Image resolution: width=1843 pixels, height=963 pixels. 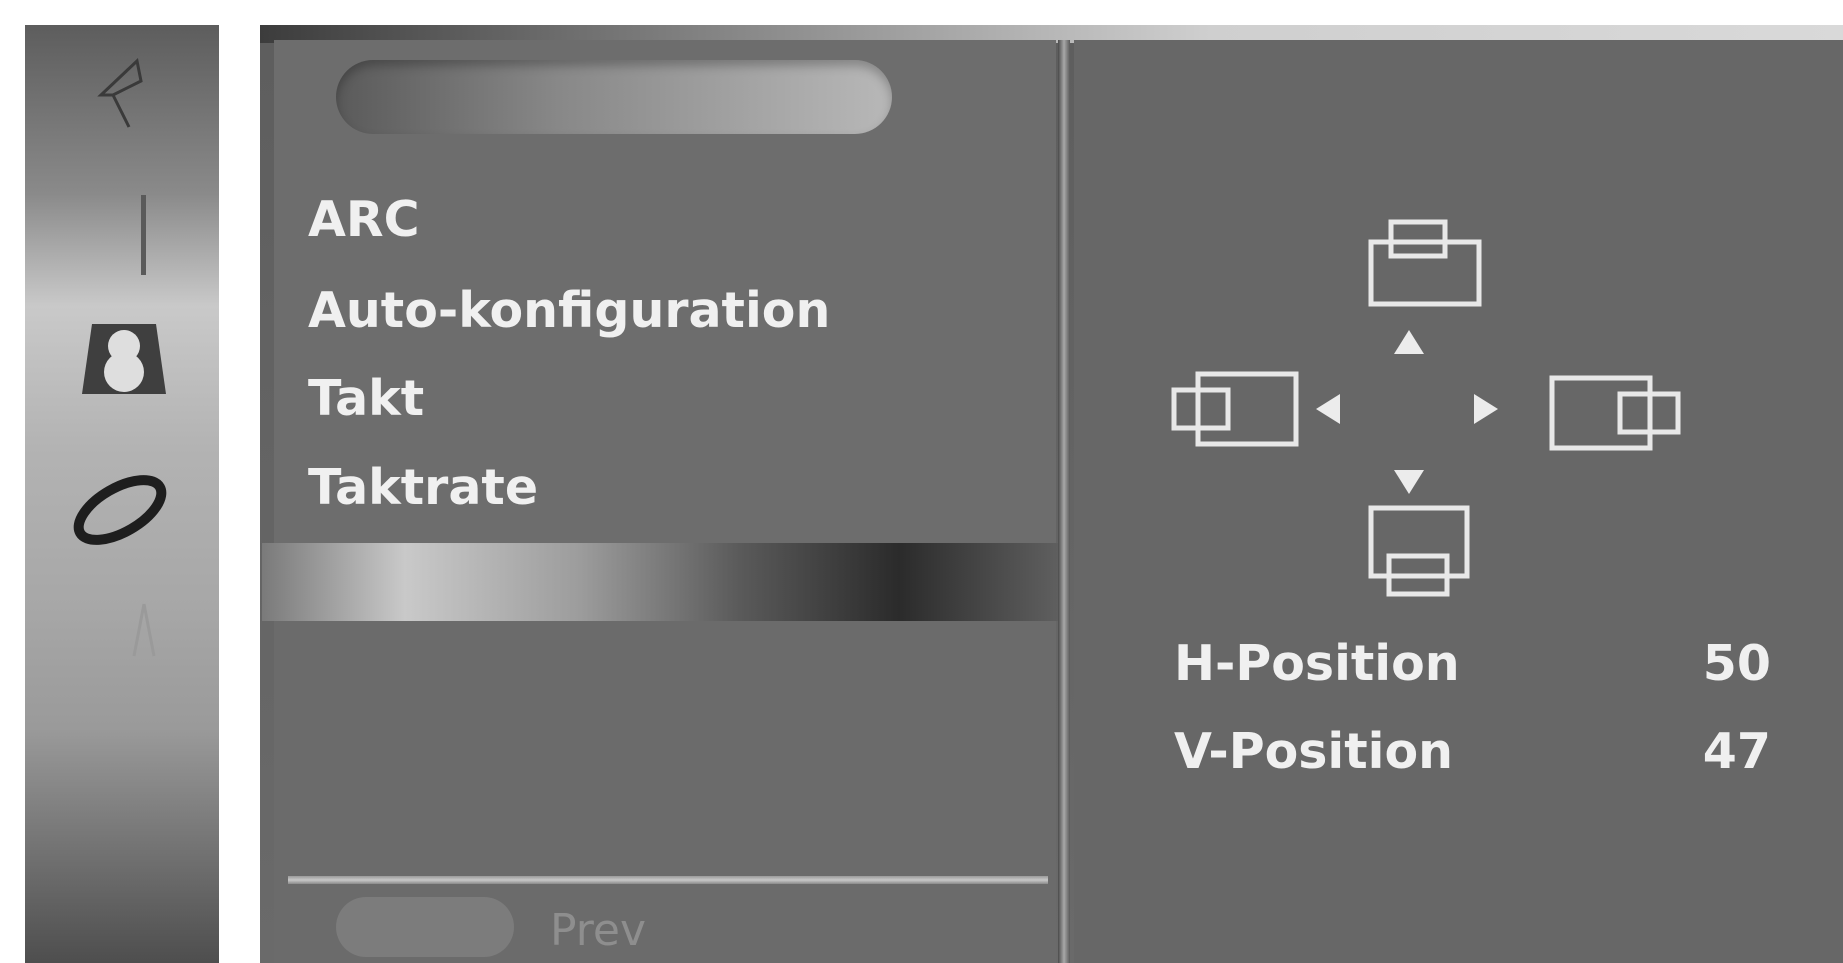 I want to click on menu-item-arc: ARC, so click(x=364, y=219).